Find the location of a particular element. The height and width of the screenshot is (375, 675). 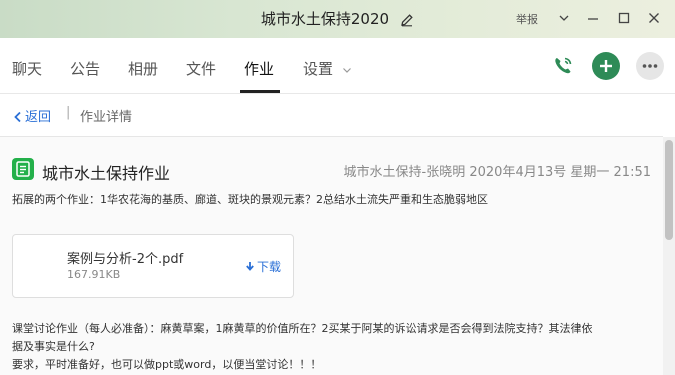

window-title: 城市水土保持2020 is located at coordinates (325, 19).